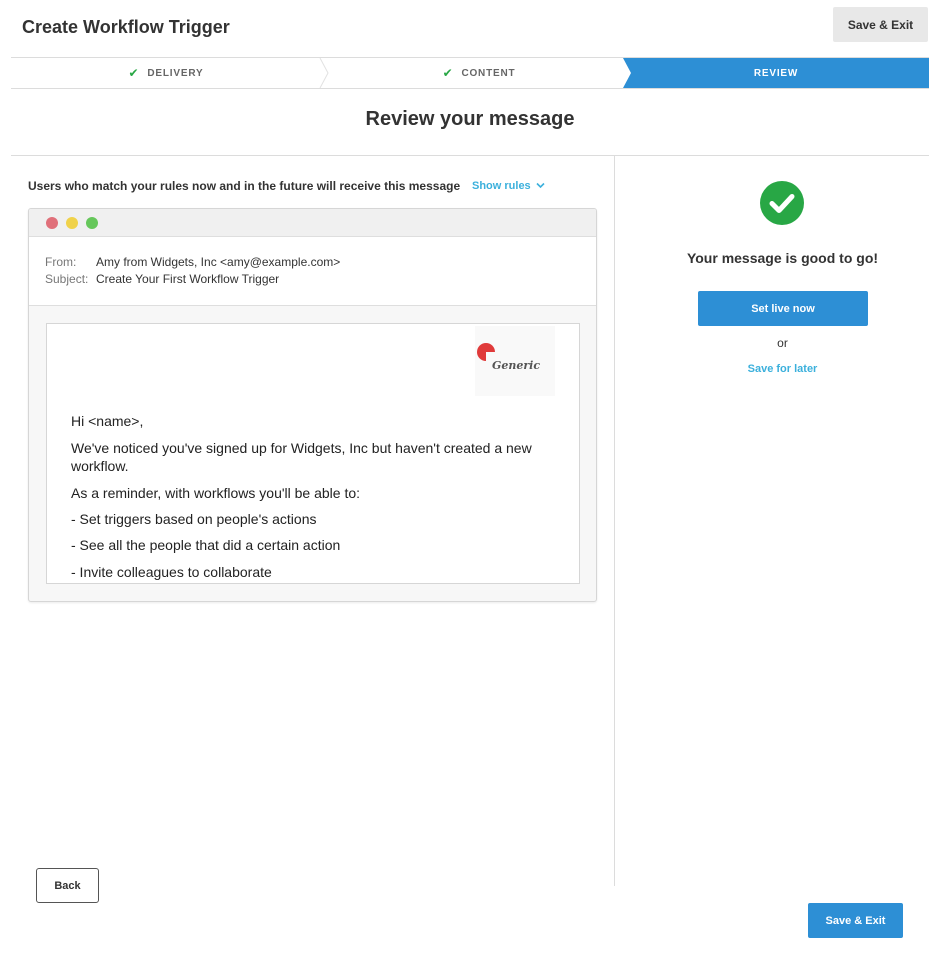 Image resolution: width=933 pixels, height=955 pixels. Describe the element at coordinates (61, 262) in the screenshot. I see `from-label: From:` at that location.